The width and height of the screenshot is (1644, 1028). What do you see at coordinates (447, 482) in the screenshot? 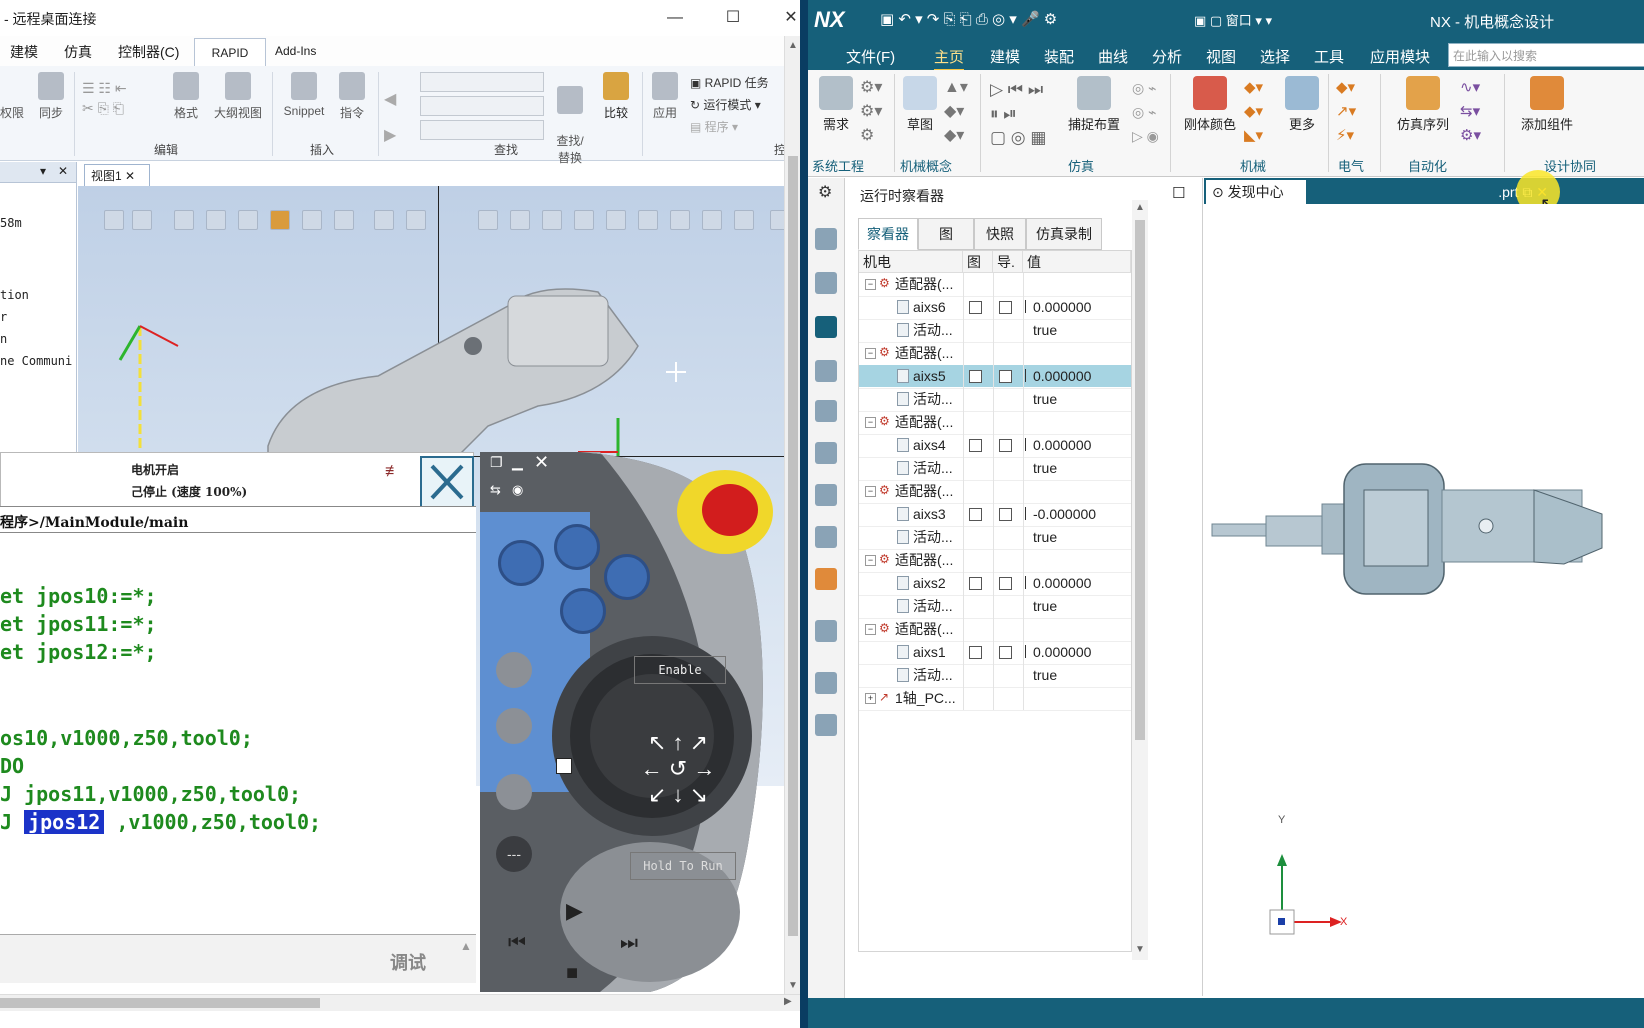
I see `pendant-close-button` at bounding box center [447, 482].